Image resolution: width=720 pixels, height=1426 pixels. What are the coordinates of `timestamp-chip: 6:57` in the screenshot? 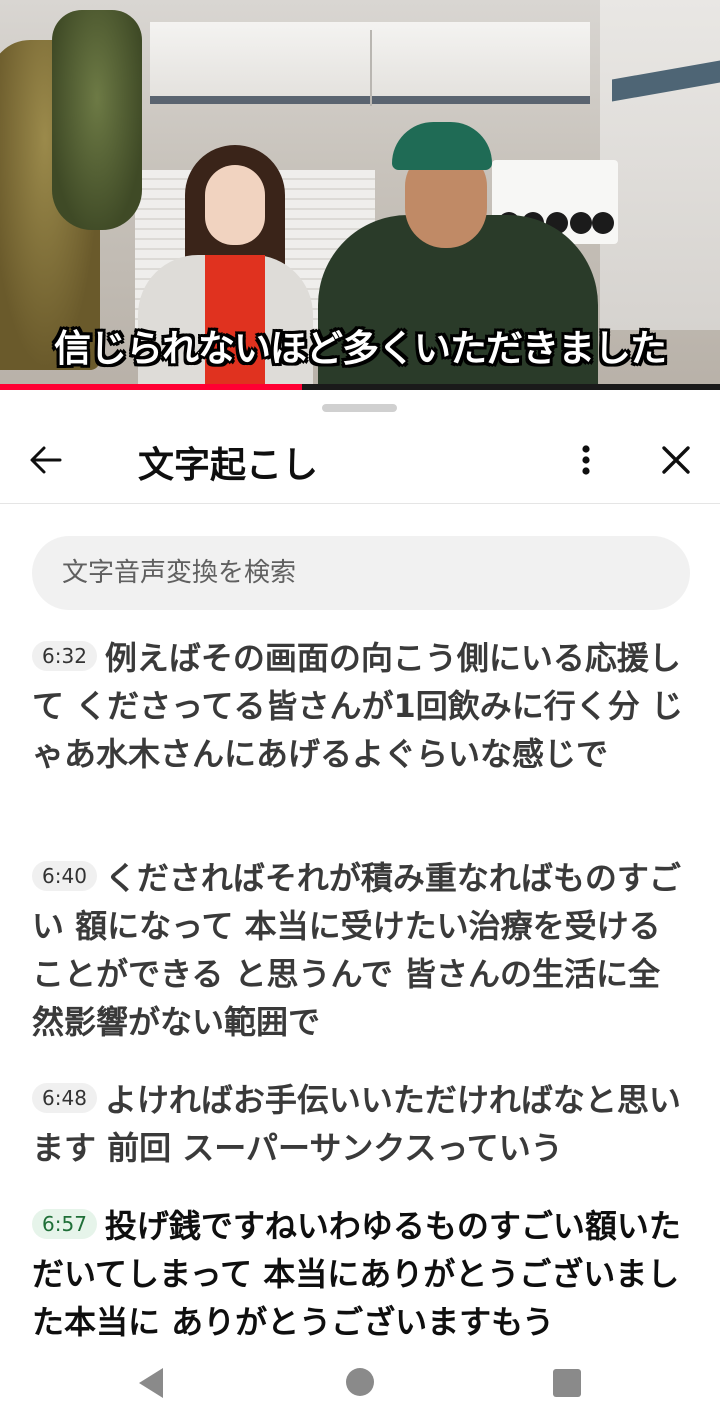 It's located at (64, 1224).